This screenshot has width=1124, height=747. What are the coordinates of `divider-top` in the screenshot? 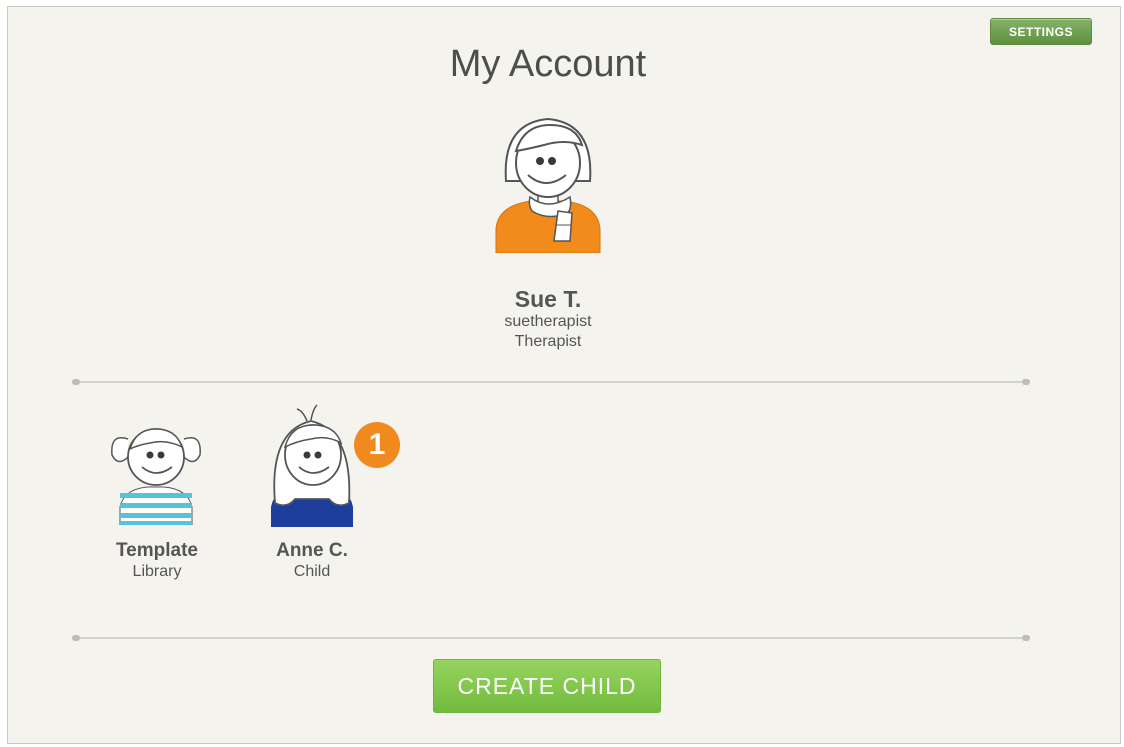 It's located at (551, 382).